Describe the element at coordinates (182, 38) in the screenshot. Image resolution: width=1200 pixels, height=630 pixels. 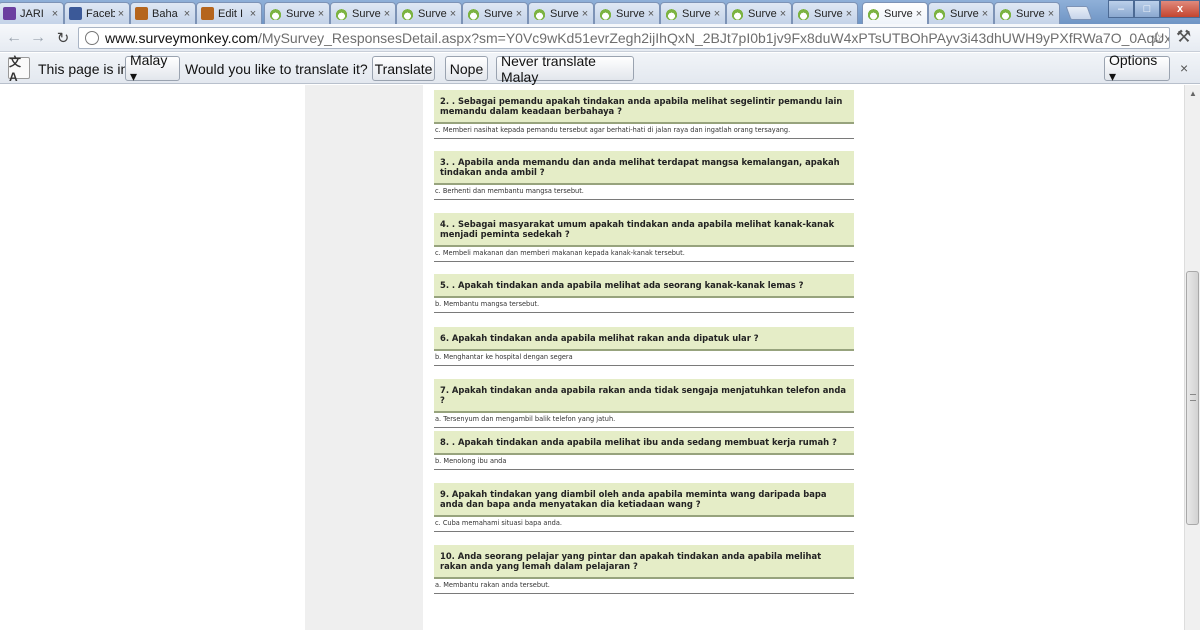
I see `url-host: www.surveymonkey.com` at that location.